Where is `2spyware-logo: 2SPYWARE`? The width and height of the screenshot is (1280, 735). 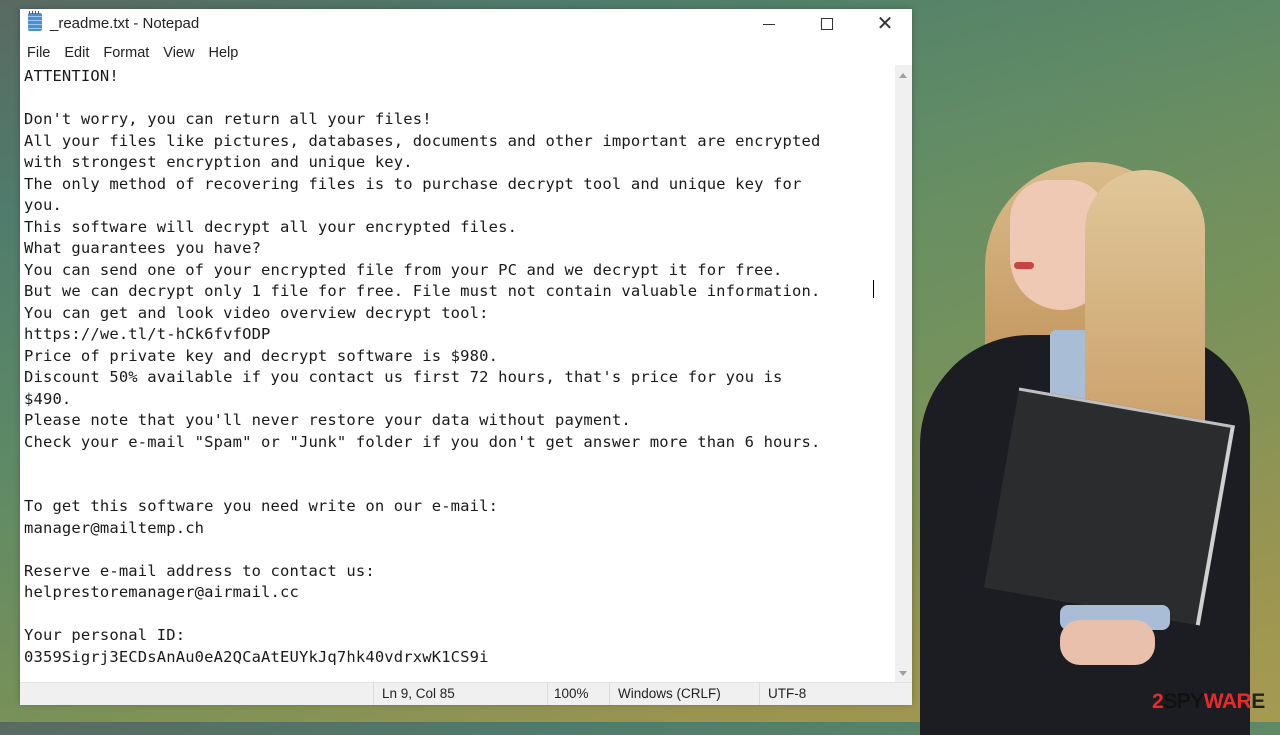 2spyware-logo: 2SPYWARE is located at coordinates (1208, 702).